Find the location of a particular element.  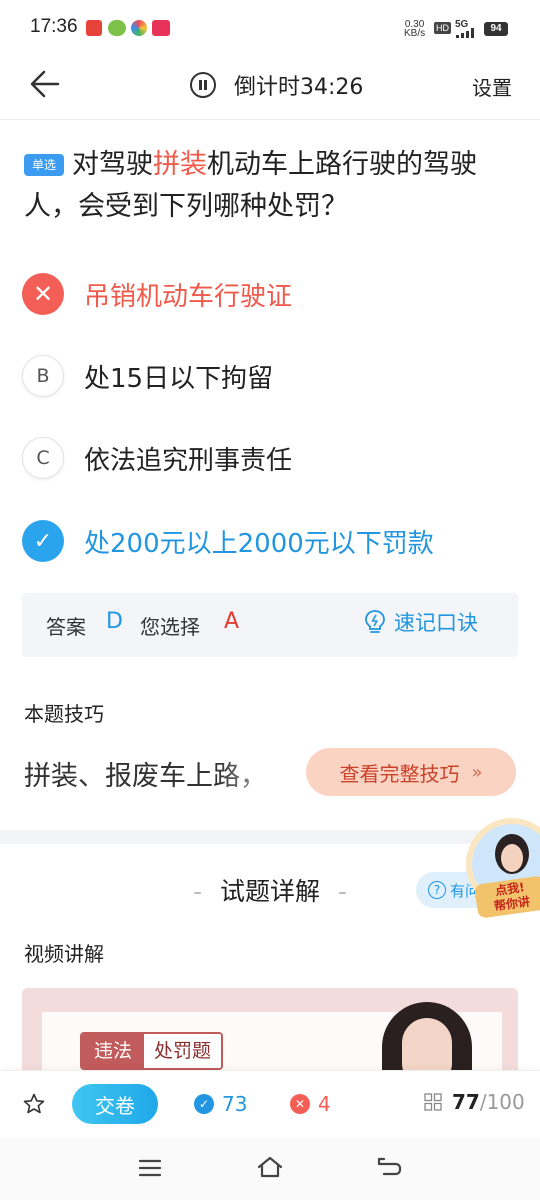

ai-assistant-avatar-button: 点我! 帮你讲 is located at coordinates (503, 866).